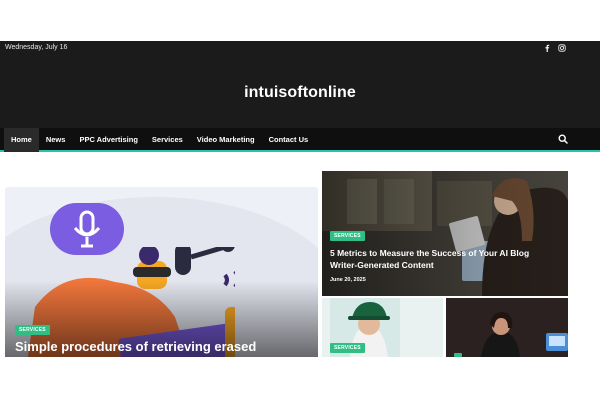 This screenshot has height=409, width=600. I want to click on nav-item-ppc-advertising: PPC Advertising, so click(108, 140).